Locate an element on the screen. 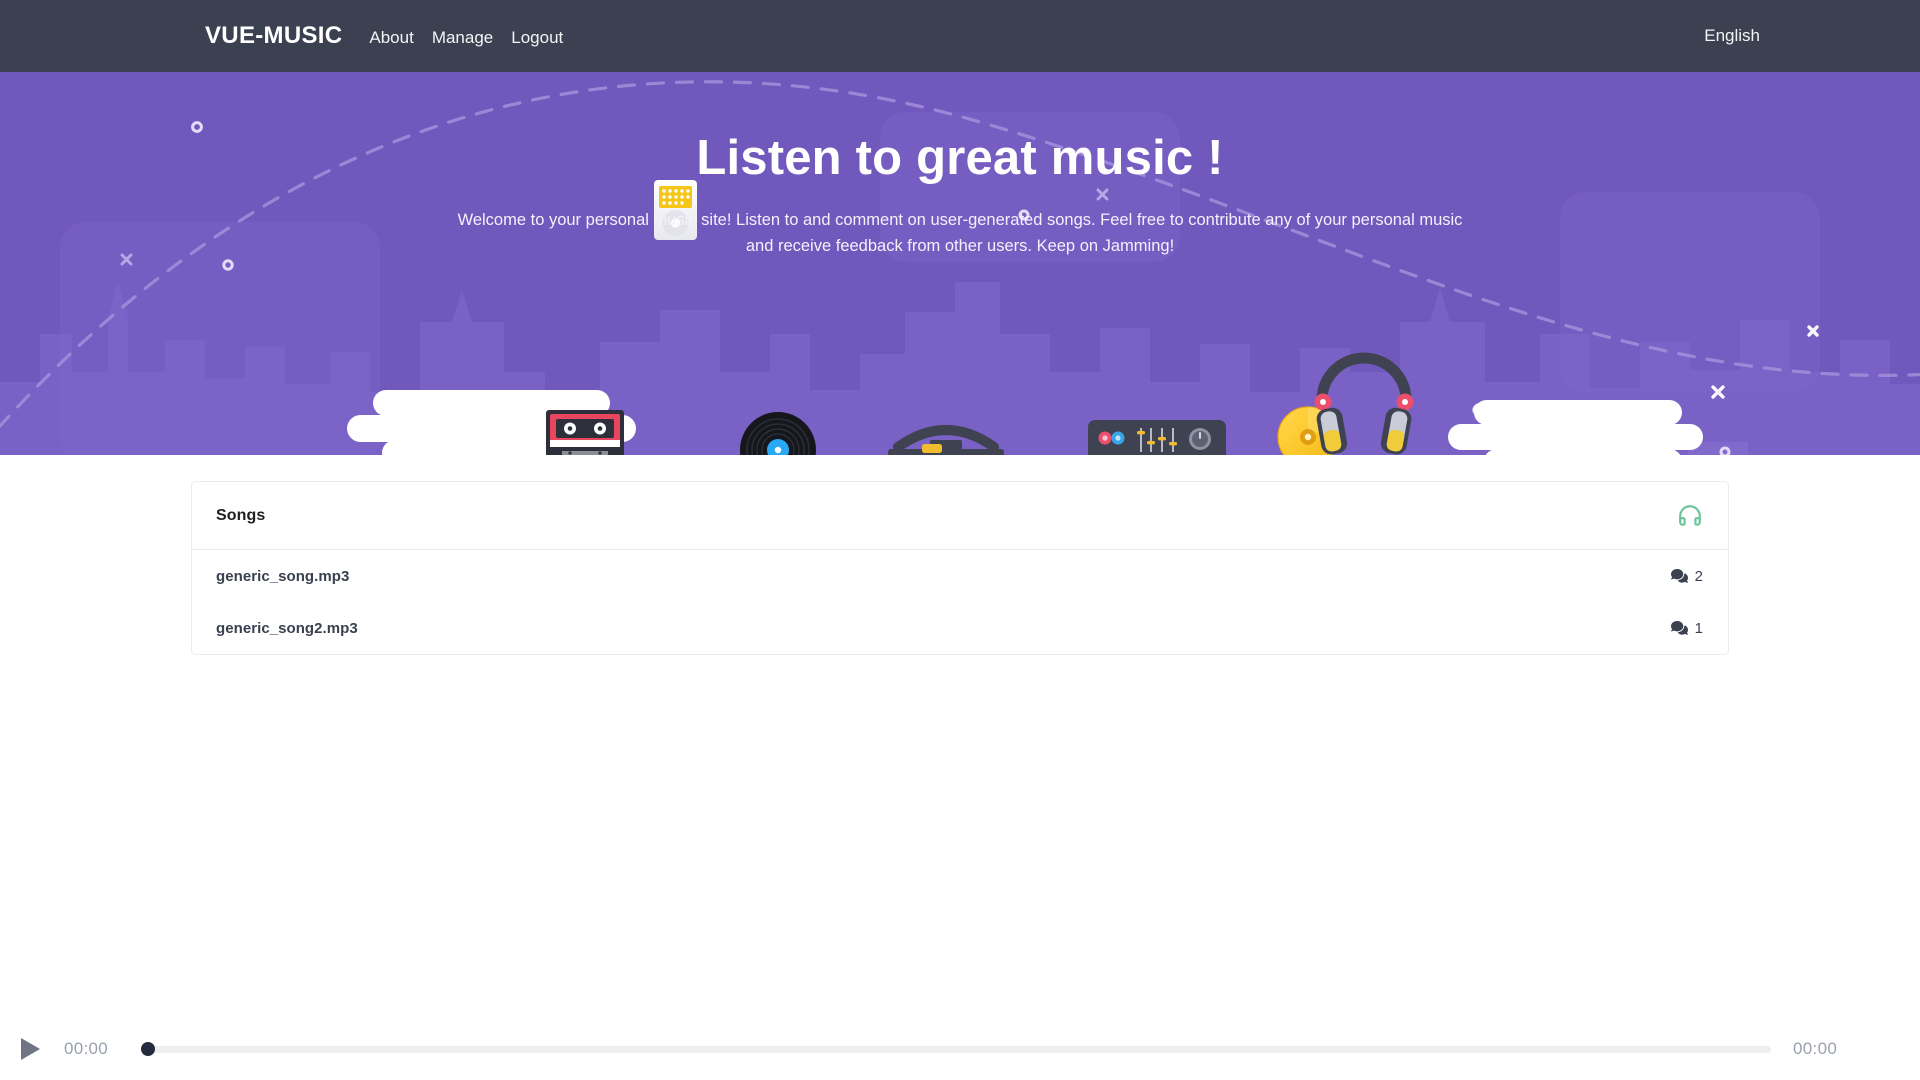 The image size is (1920, 1080). nav-link-logout: Logout is located at coordinates (537, 37).